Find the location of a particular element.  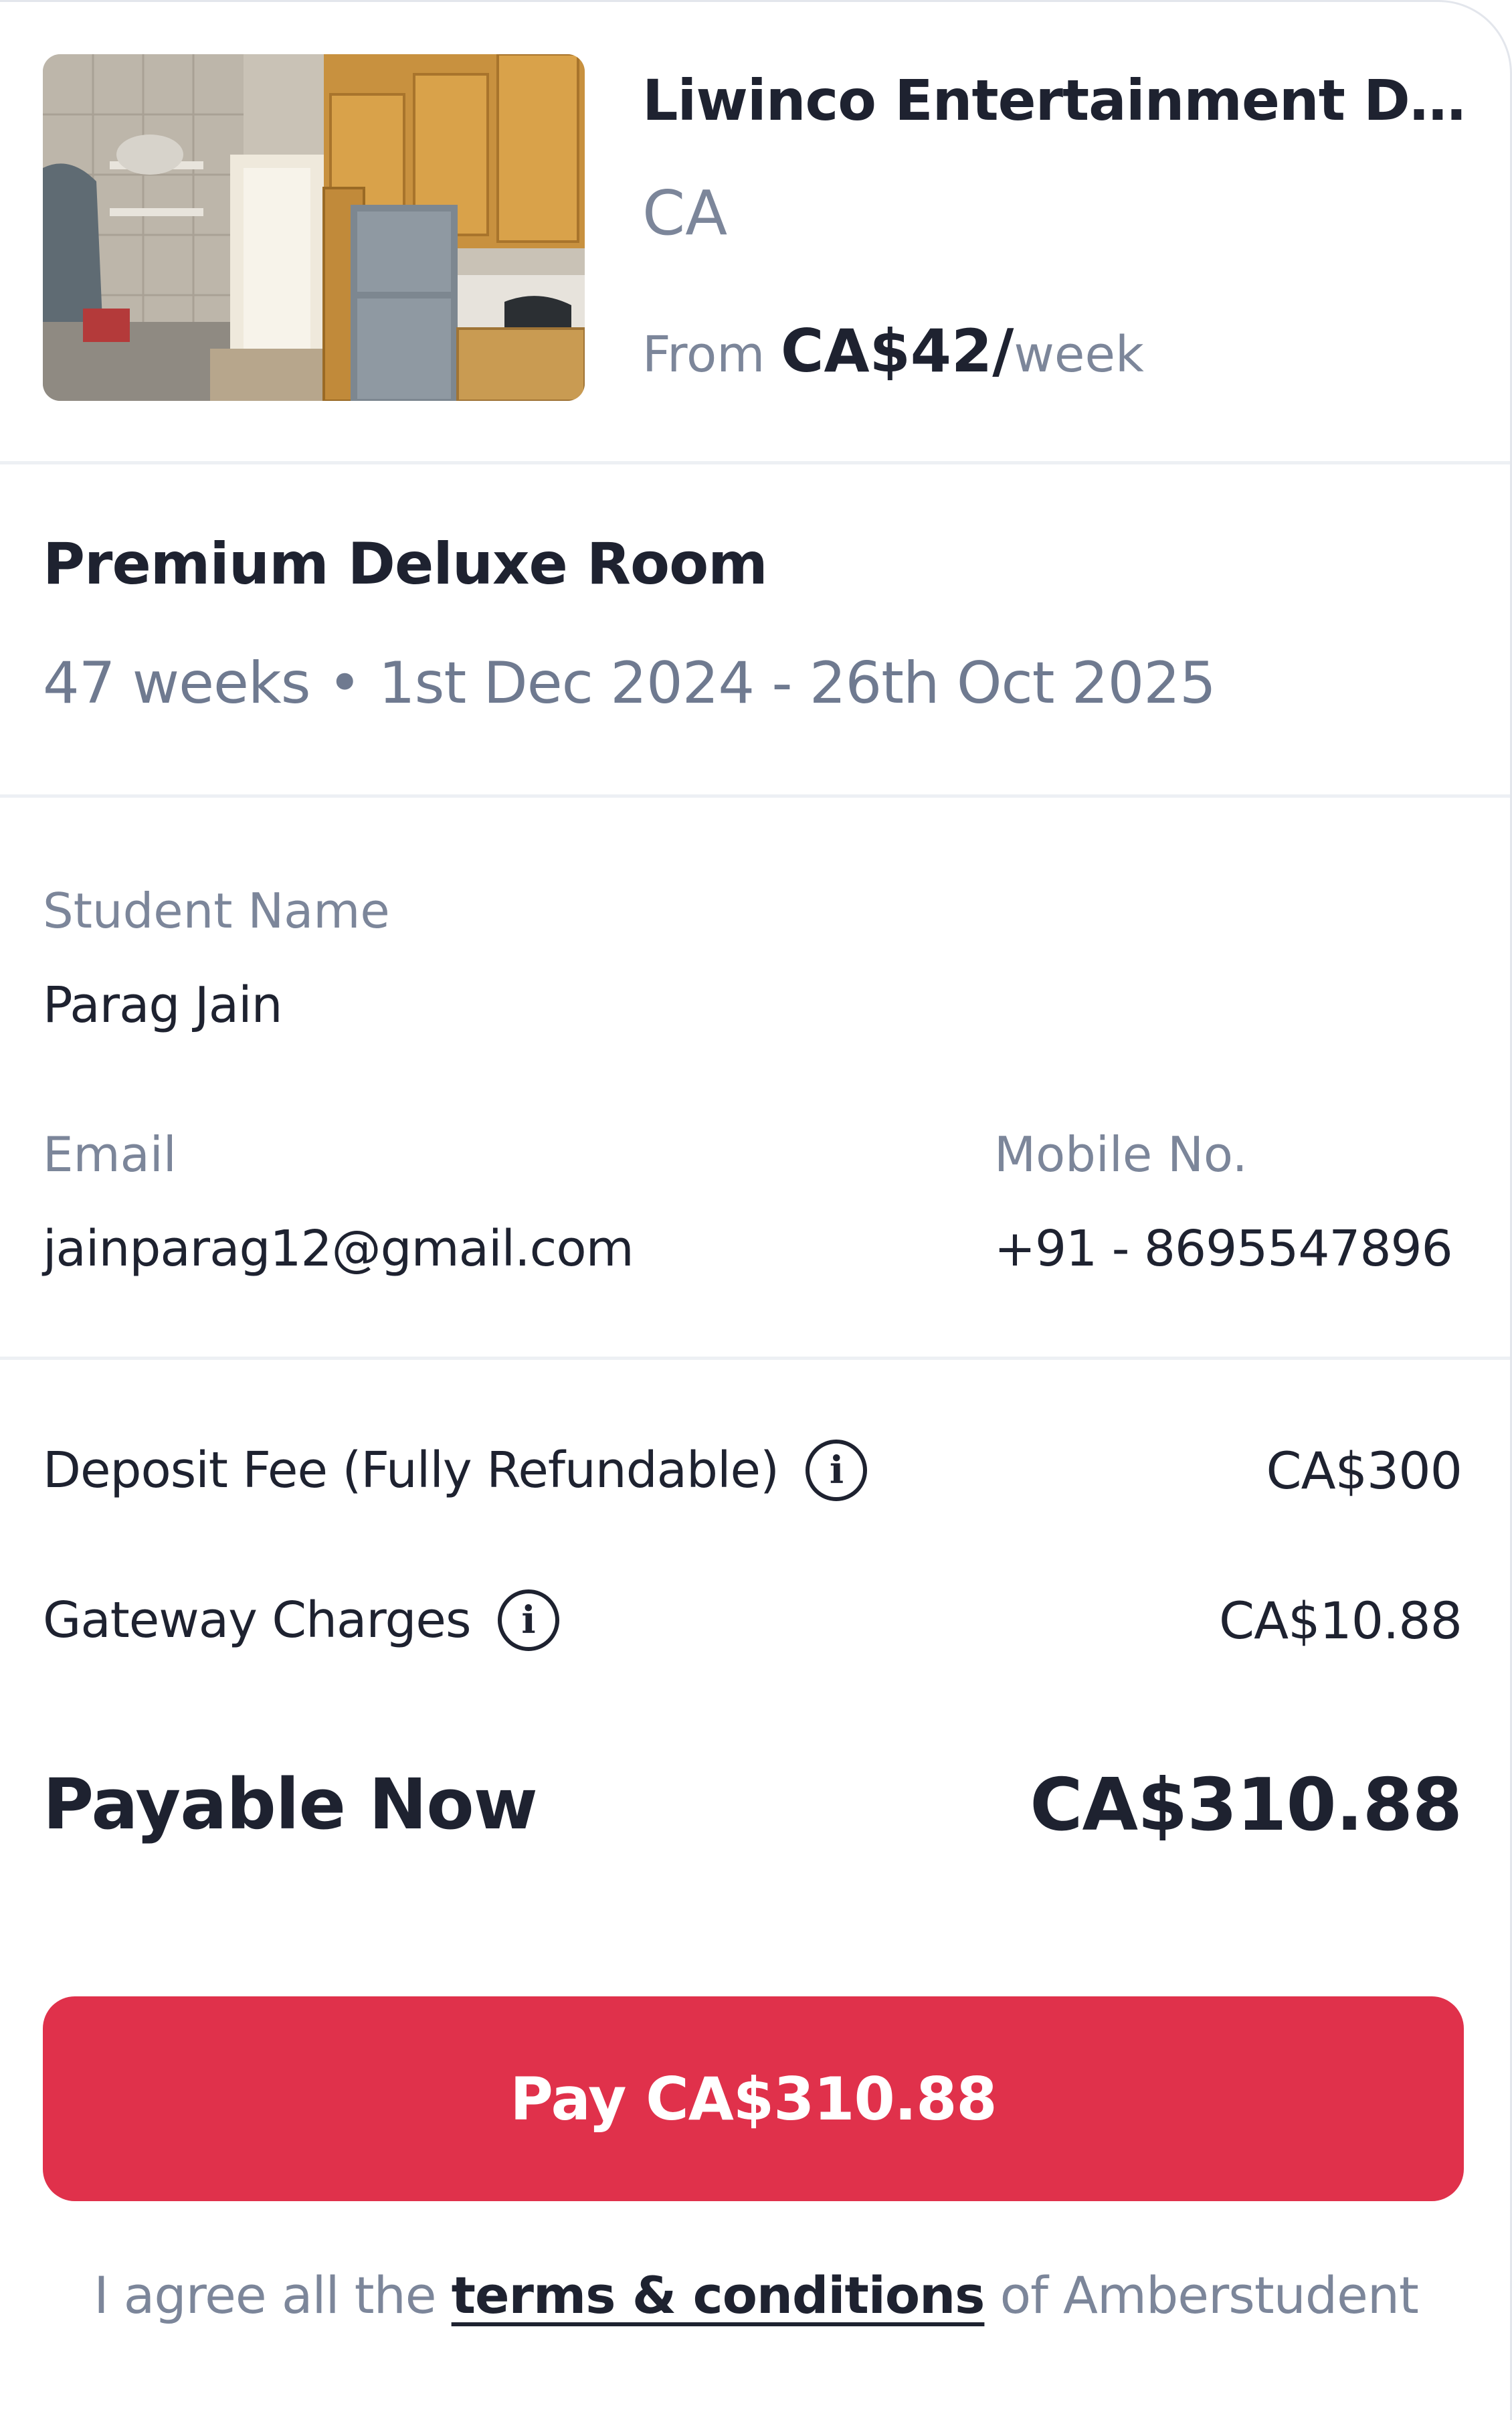

mobile-value: +91 - 8695547896 is located at coordinates (1223, 1249).